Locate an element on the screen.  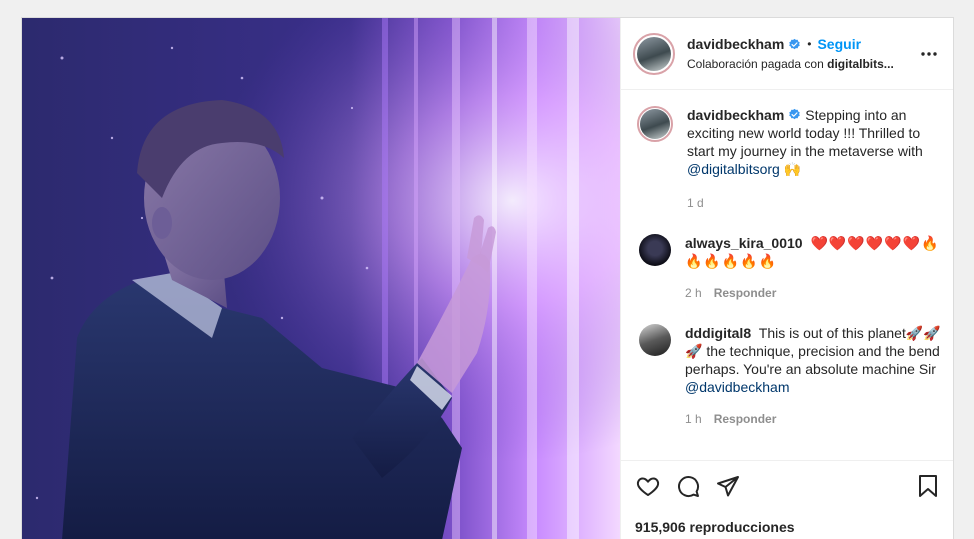
caption-avatar is located at coordinates (655, 124).